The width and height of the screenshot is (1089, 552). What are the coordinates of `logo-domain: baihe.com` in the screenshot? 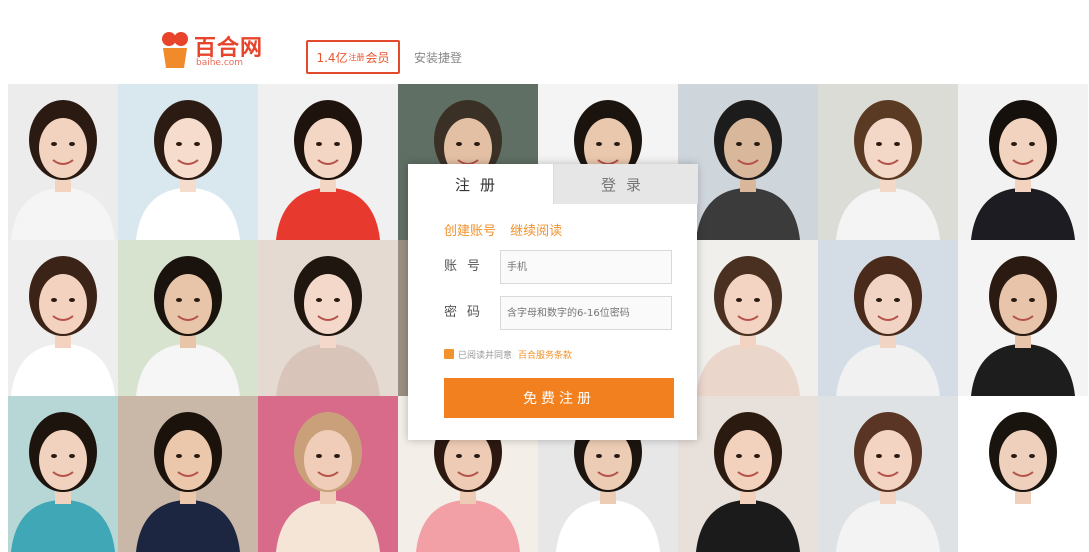 It's located at (220, 63).